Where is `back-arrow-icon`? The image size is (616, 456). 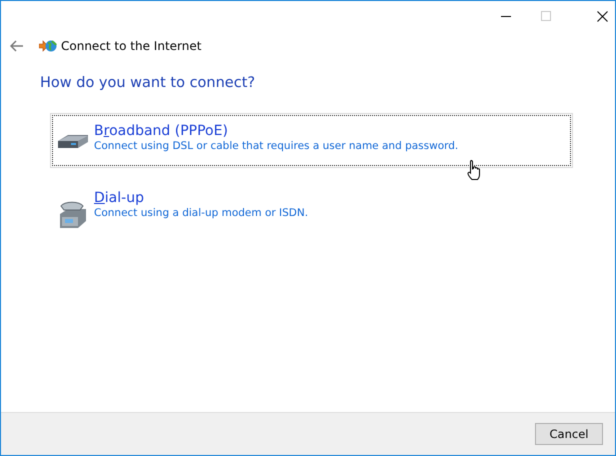
back-arrow-icon is located at coordinates (17, 46).